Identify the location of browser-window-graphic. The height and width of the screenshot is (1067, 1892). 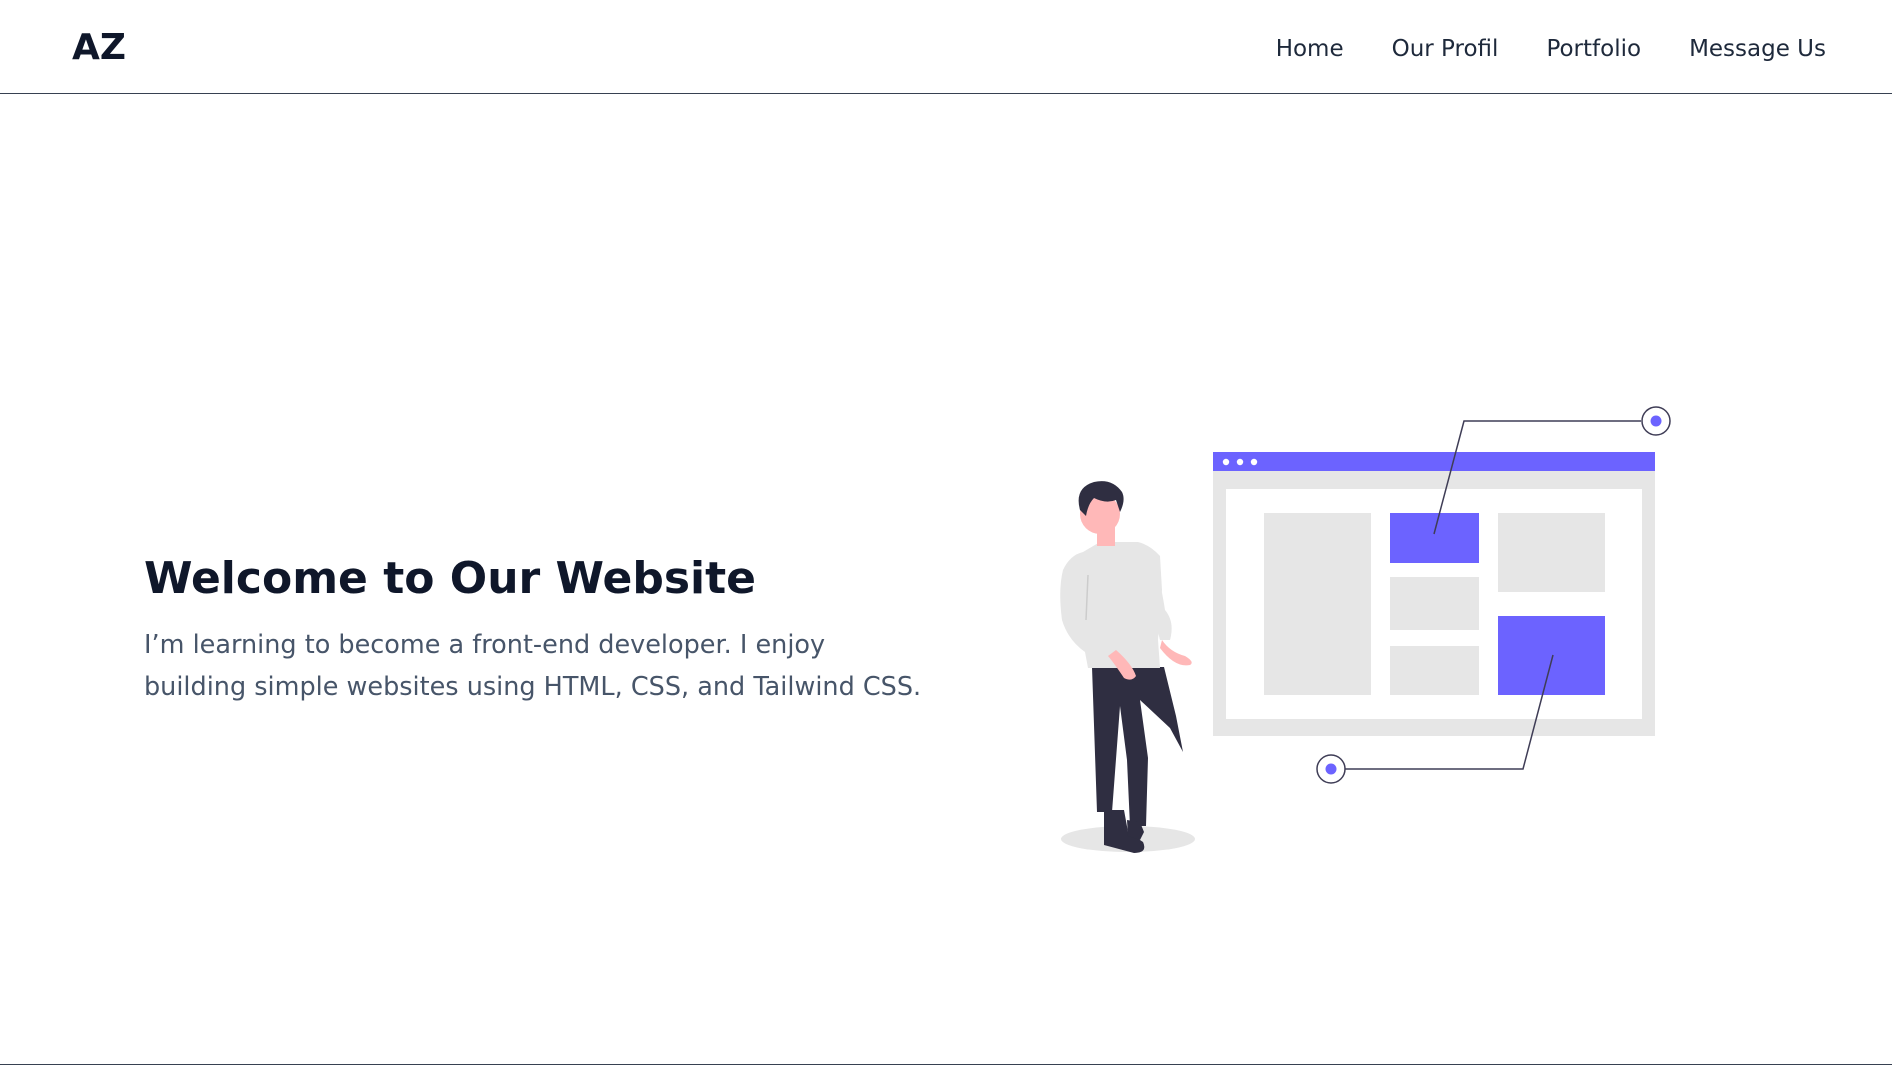
(1434, 594).